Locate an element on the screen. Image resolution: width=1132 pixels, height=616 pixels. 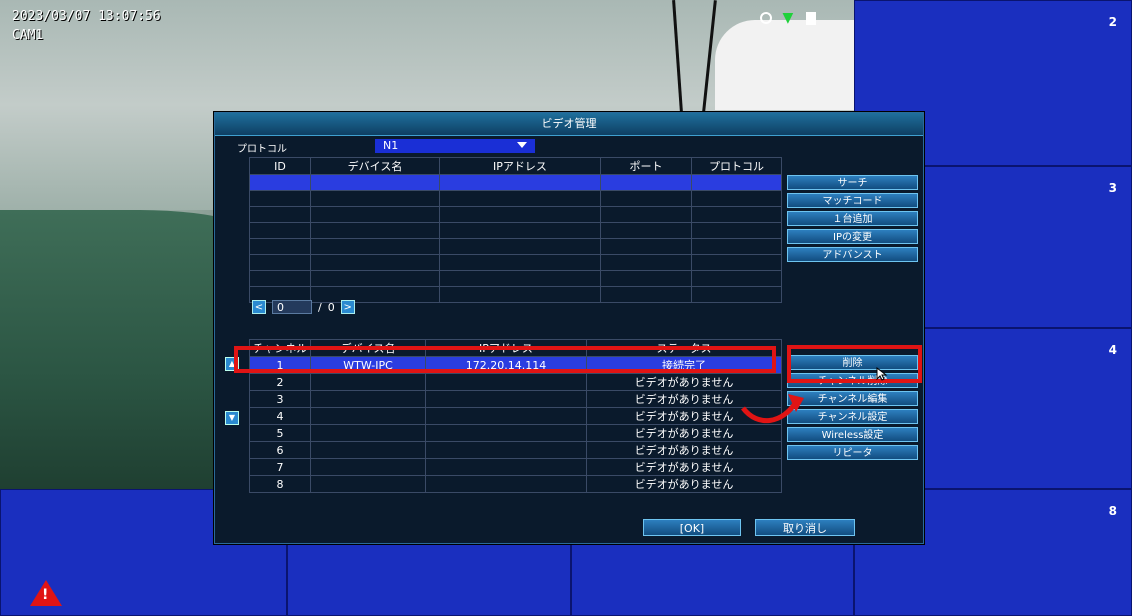
ok-button: [OK] is located at coordinates (692, 527).